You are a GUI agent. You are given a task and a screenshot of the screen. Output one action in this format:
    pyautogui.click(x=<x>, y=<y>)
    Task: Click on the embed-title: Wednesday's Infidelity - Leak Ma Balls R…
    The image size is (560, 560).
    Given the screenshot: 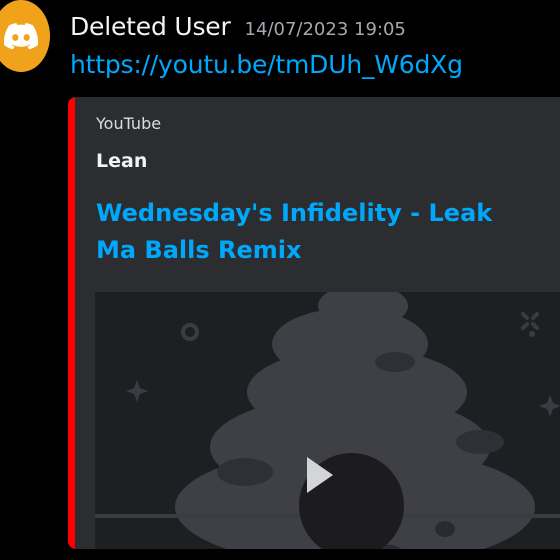 What is the action you would take?
    pyautogui.click(x=316, y=232)
    